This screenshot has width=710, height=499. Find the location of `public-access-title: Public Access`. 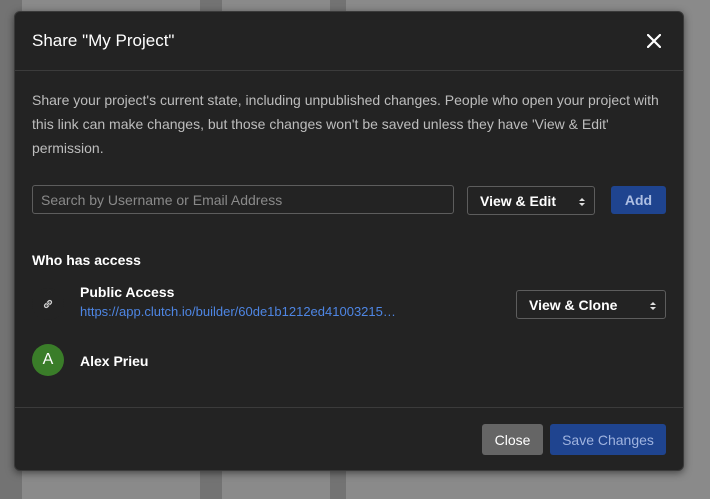

public-access-title: Public Access is located at coordinates (127, 292).